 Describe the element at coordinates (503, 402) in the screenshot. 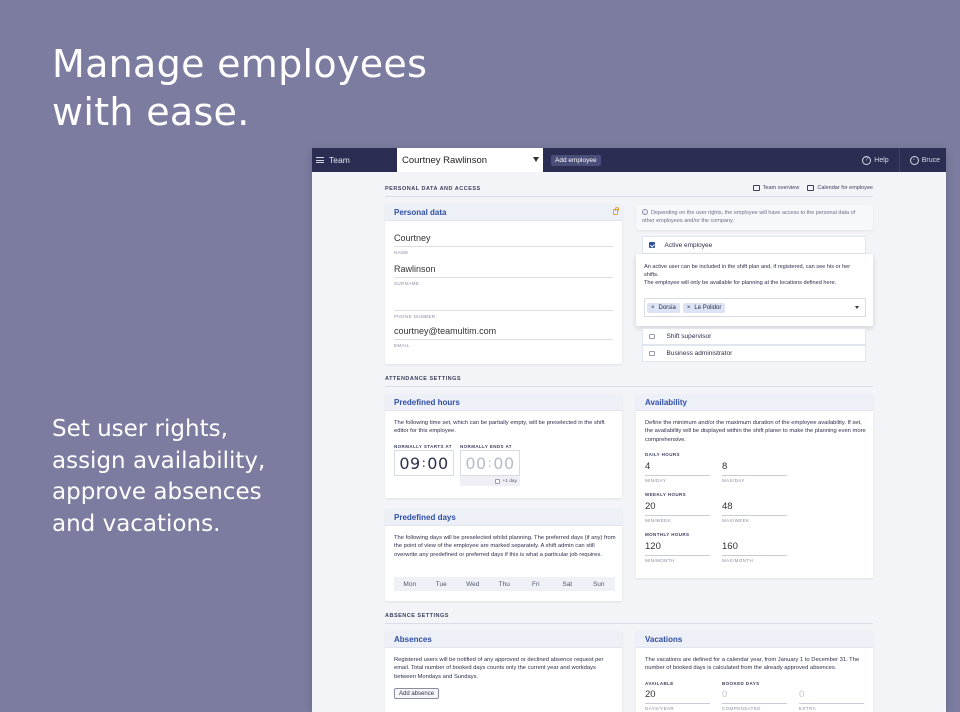

I see `predefined-hours-header: Predefined hours` at that location.